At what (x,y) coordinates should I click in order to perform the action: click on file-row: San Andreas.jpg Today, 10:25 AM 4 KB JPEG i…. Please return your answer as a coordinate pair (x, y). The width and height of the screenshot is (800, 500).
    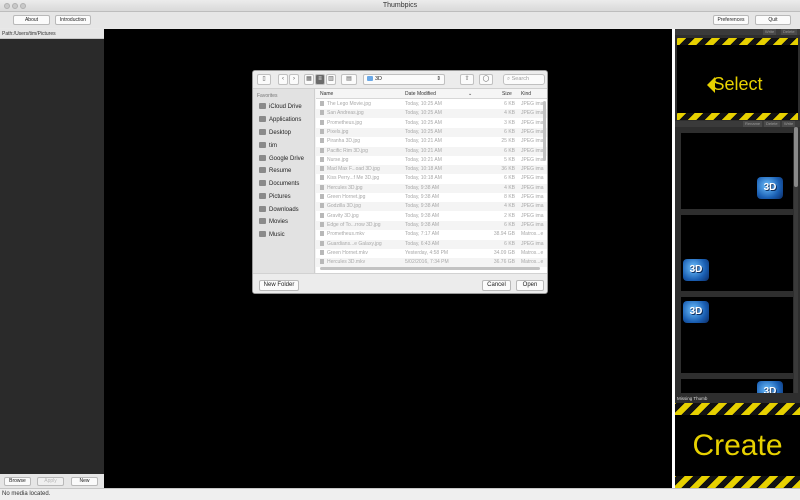
    Looking at the image, I should click on (431, 114).